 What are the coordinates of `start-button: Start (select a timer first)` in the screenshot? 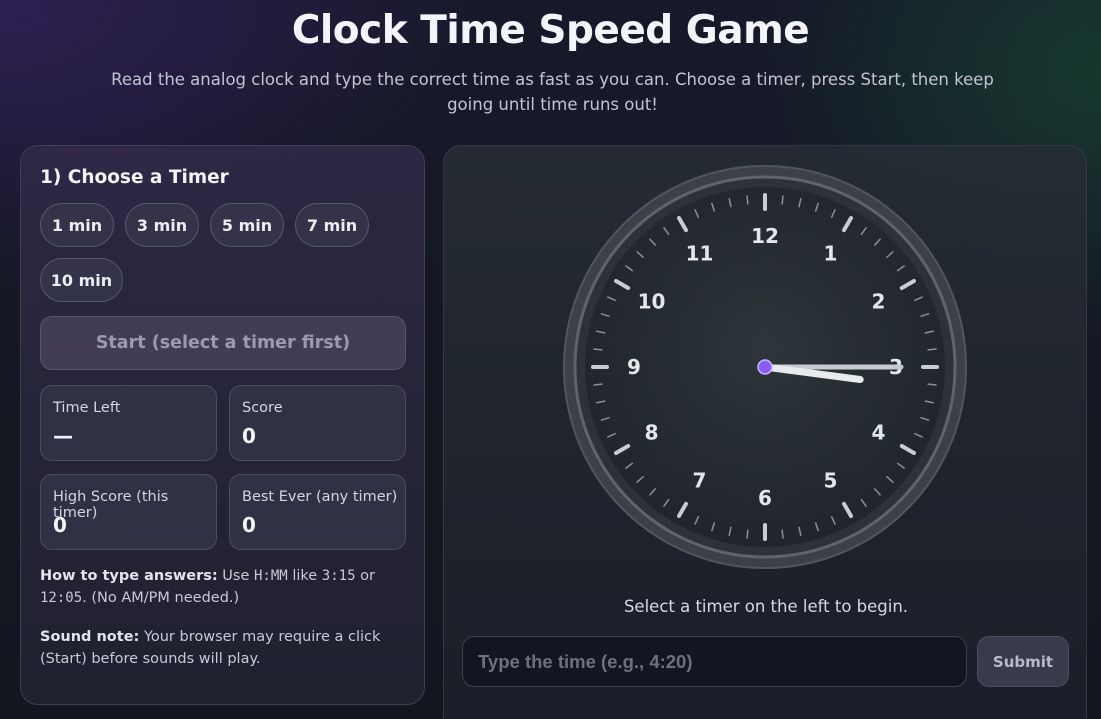 It's located at (223, 343).